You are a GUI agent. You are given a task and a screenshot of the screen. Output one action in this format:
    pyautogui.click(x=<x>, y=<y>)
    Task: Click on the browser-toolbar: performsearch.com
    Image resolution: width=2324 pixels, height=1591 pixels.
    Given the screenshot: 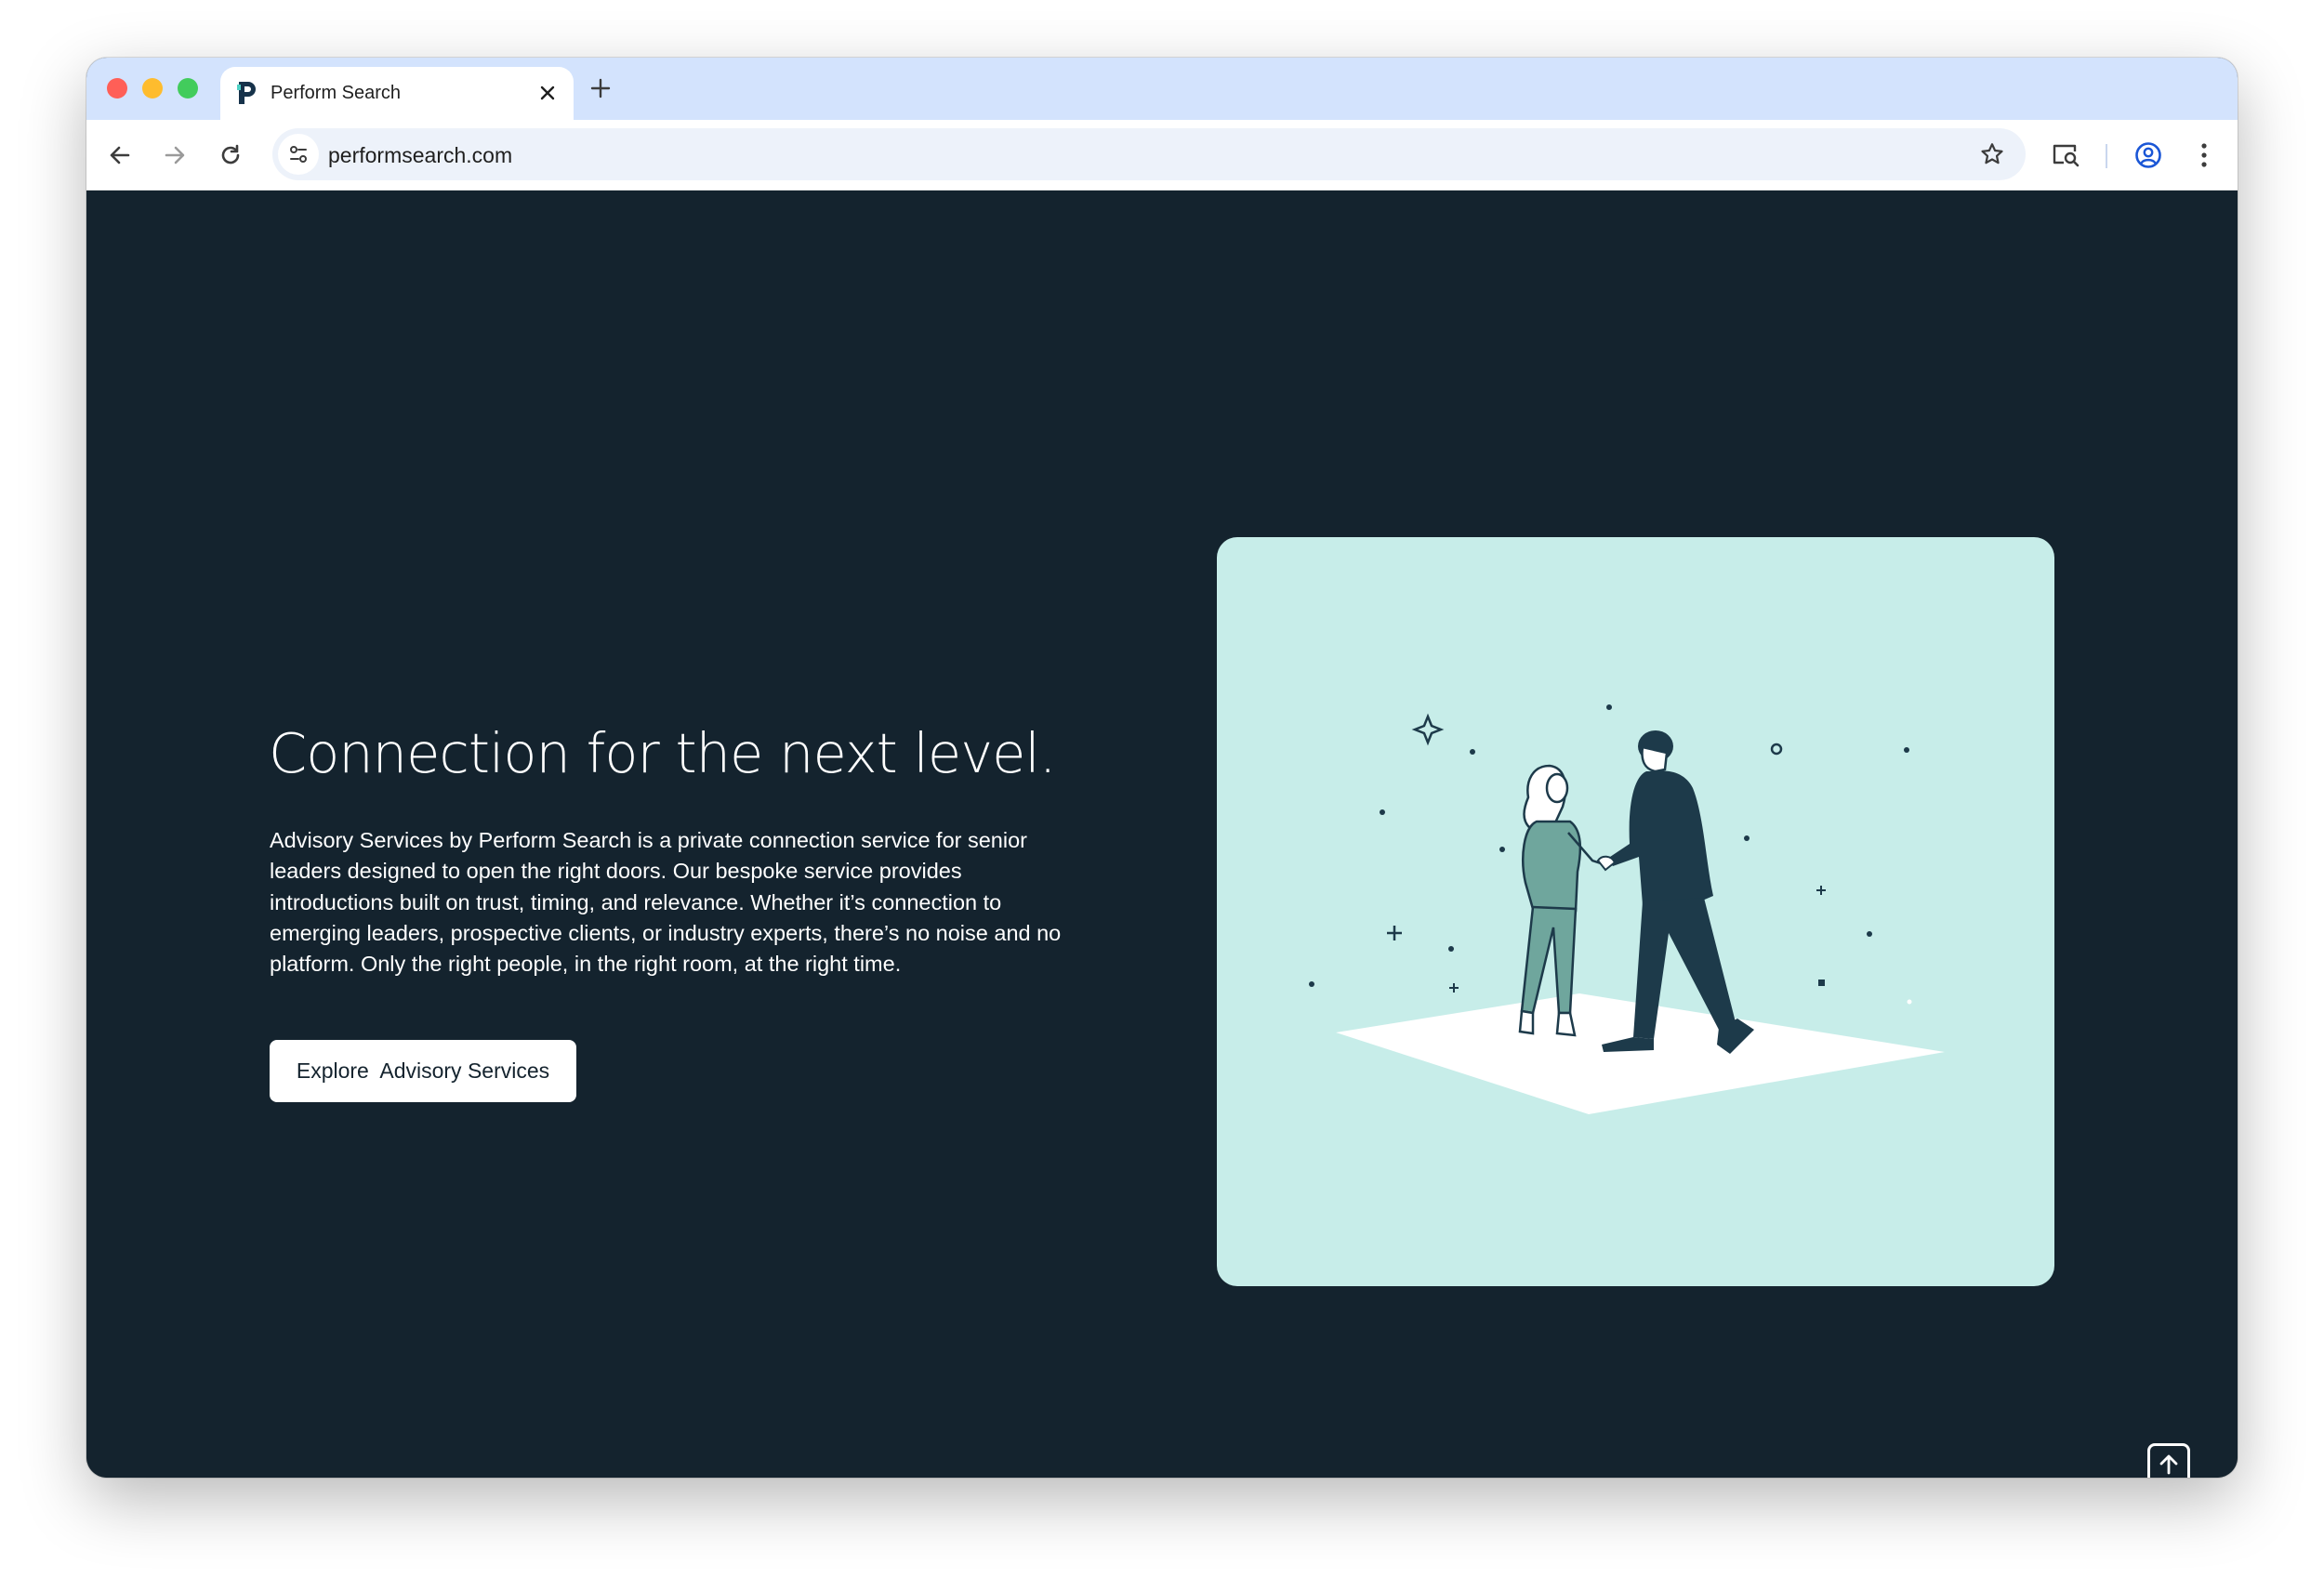 What is the action you would take?
    pyautogui.click(x=1162, y=155)
    